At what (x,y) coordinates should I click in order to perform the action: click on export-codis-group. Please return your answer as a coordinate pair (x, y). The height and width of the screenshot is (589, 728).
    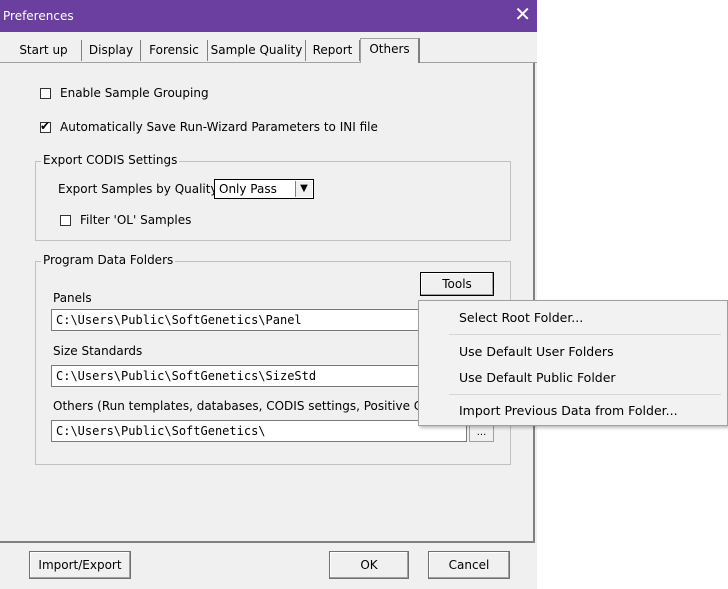
    Looking at the image, I should click on (273, 201).